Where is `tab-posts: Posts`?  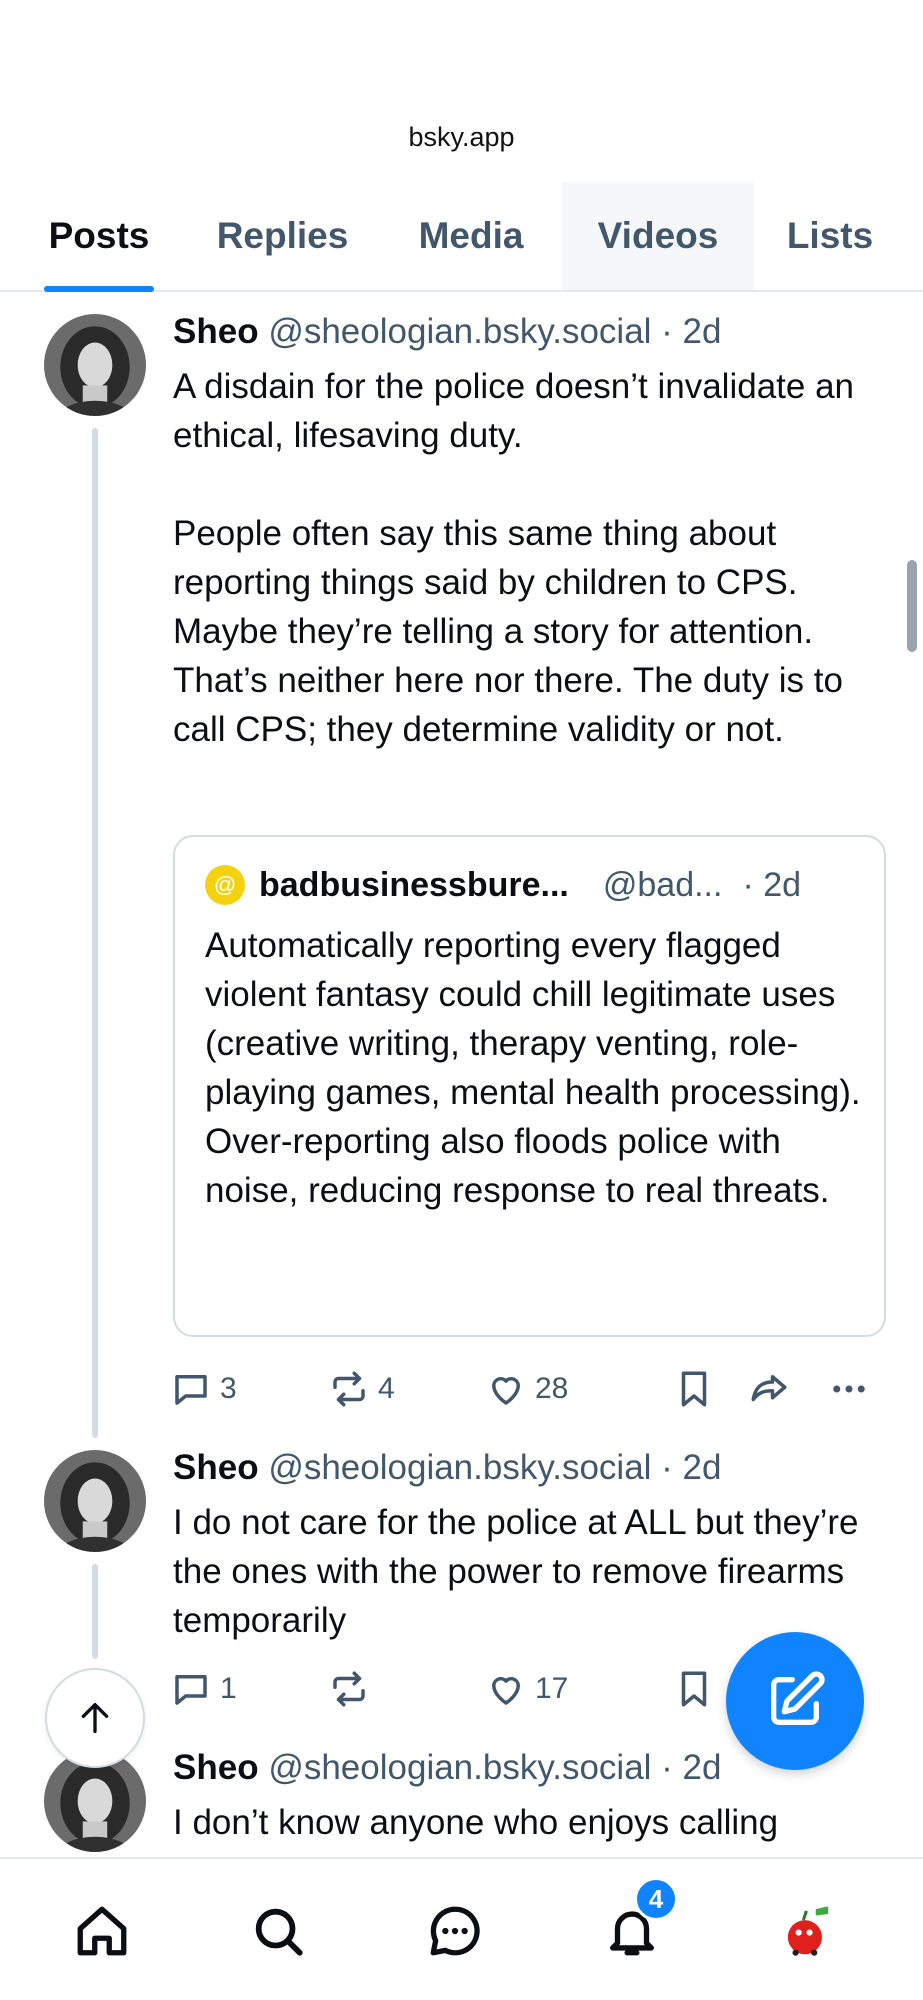
tab-posts: Posts is located at coordinates (99, 236).